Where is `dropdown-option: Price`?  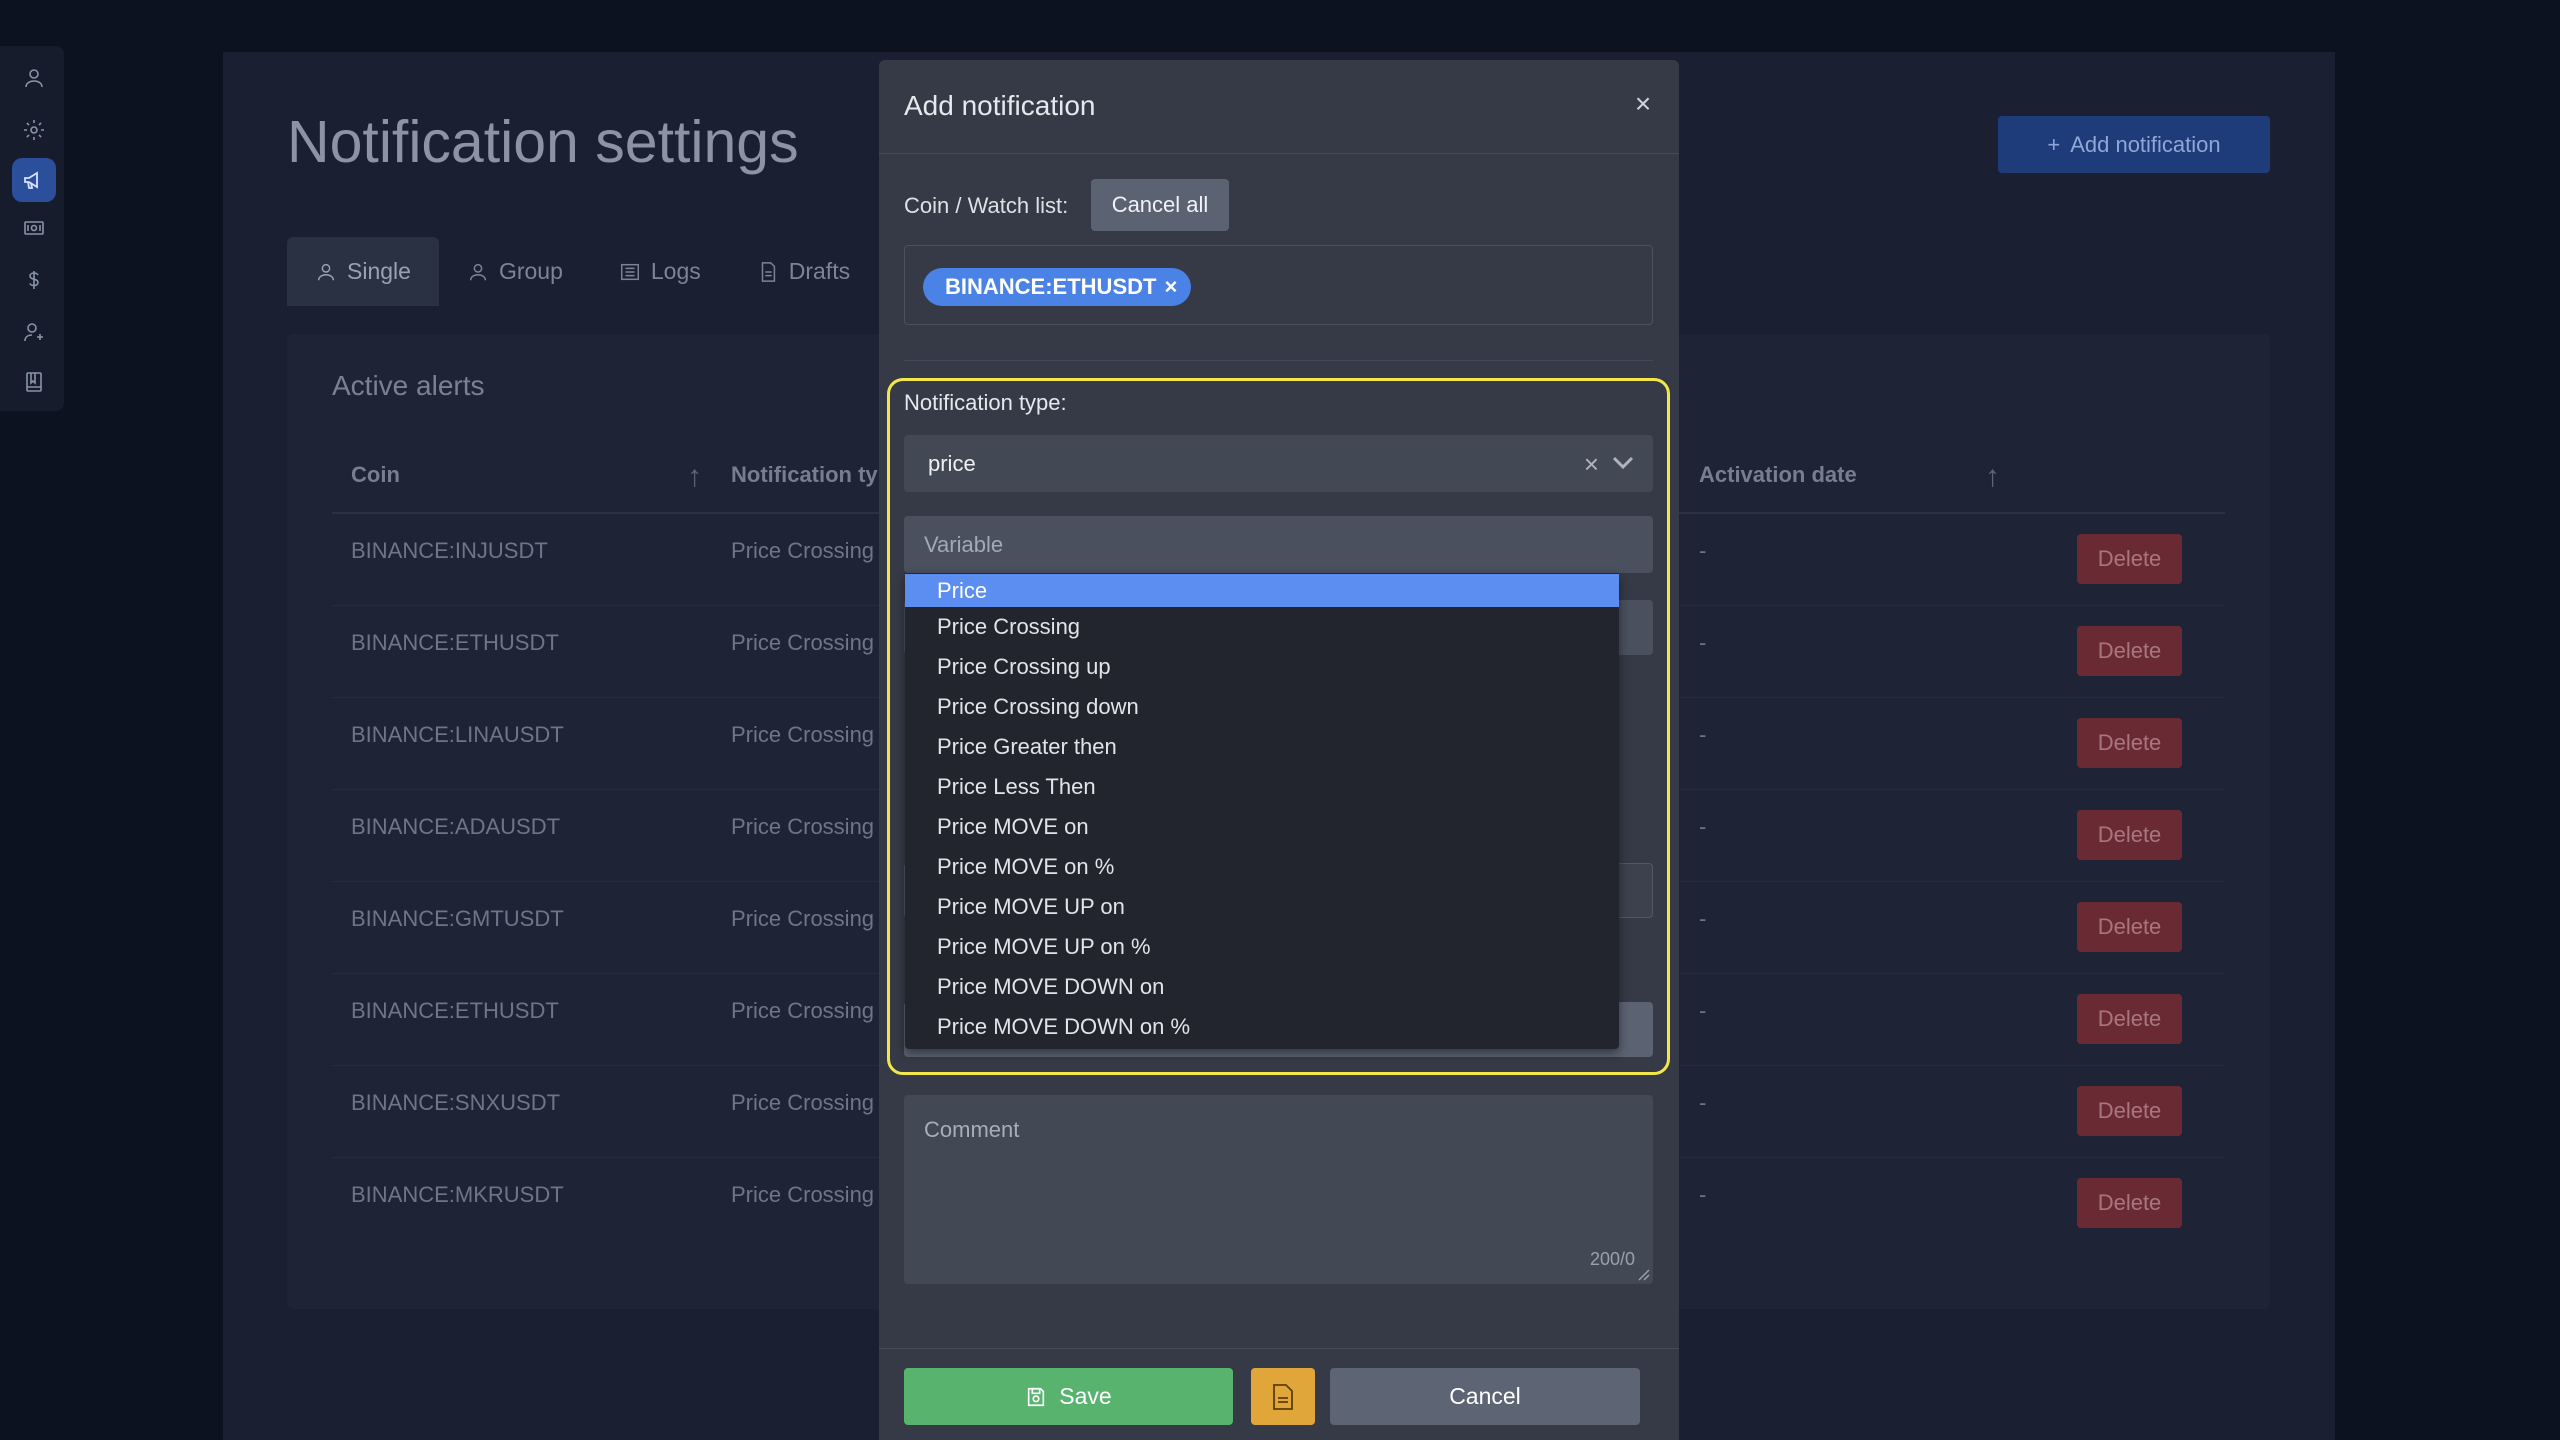
dropdown-option: Price is located at coordinates (1262, 590).